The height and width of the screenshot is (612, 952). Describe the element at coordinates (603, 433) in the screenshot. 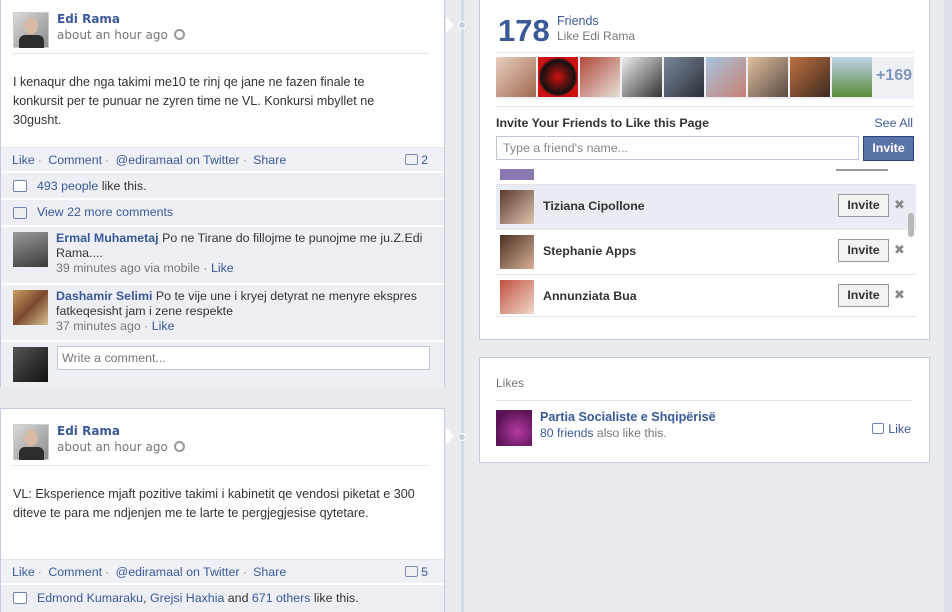

I see `liked-page-friends: 80 friends also like this.` at that location.